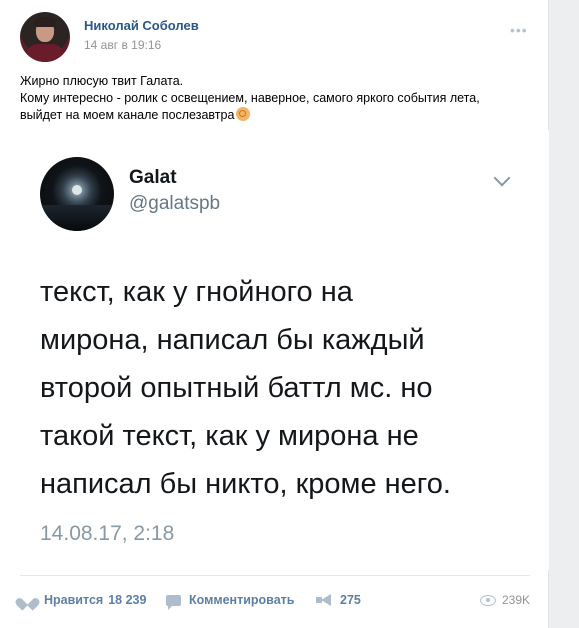  I want to click on author-avatar, so click(45, 37).